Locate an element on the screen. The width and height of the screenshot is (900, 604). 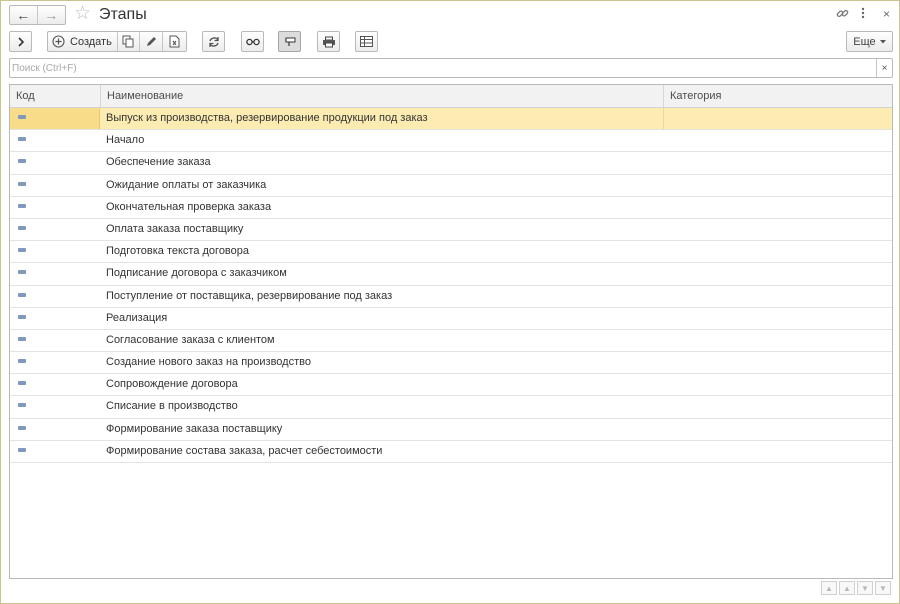
search-field: × is located at coordinates (451, 68).